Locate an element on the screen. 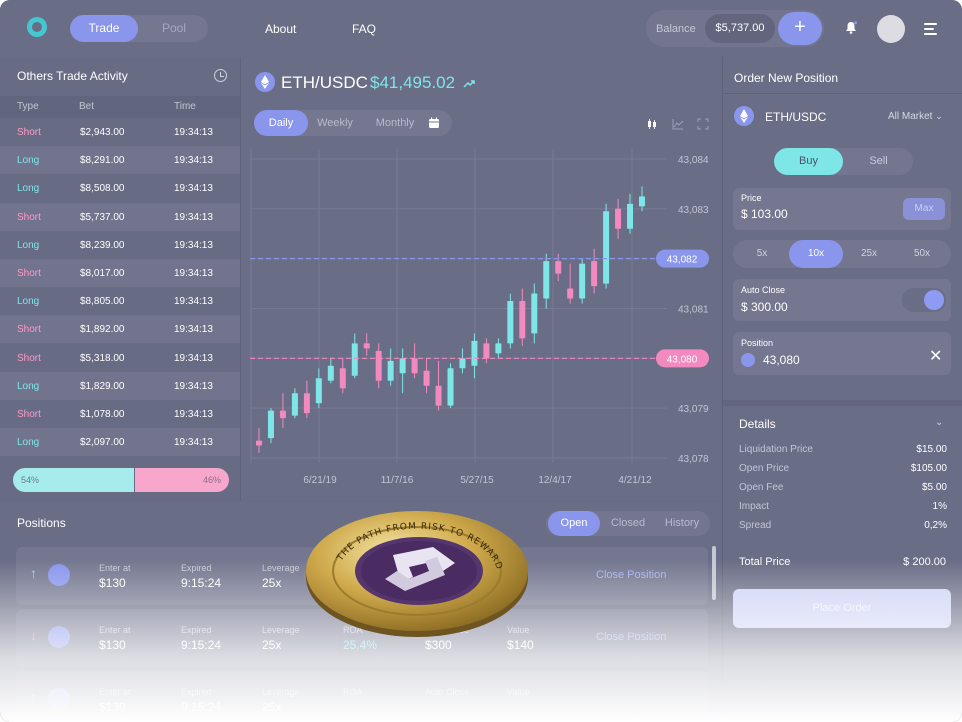 This screenshot has height=722, width=962. tab-closed: Closed is located at coordinates (628, 523).